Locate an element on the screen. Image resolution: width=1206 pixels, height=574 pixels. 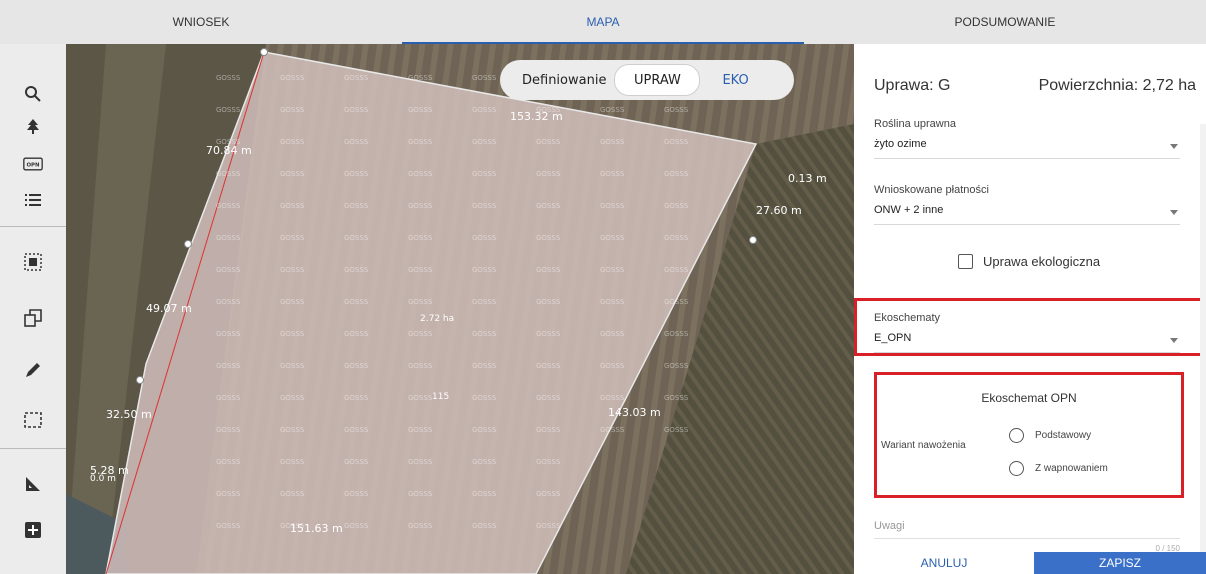
radio-podstawowy: Podstawowy is located at coordinates (1050, 435).